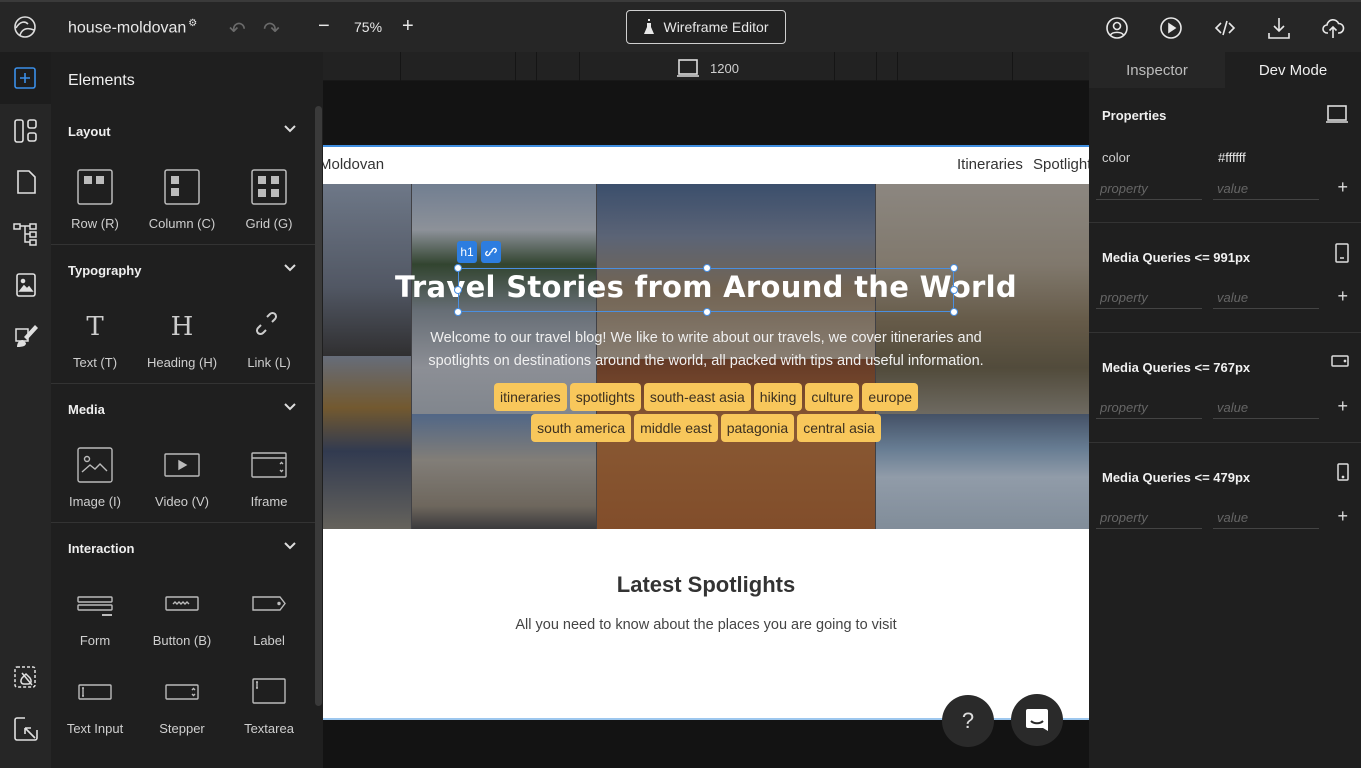 The width and height of the screenshot is (1361, 768). What do you see at coordinates (26, 131) in the screenshot?
I see `layout-blocks-icon` at bounding box center [26, 131].